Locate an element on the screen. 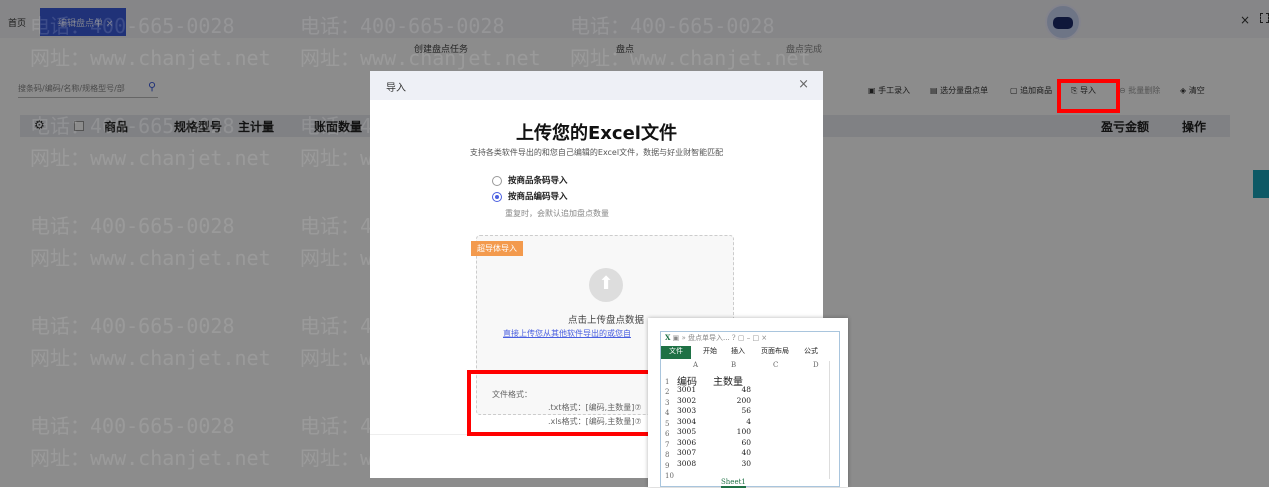  excel-cell-qty: 200 is located at coordinates (743, 400).